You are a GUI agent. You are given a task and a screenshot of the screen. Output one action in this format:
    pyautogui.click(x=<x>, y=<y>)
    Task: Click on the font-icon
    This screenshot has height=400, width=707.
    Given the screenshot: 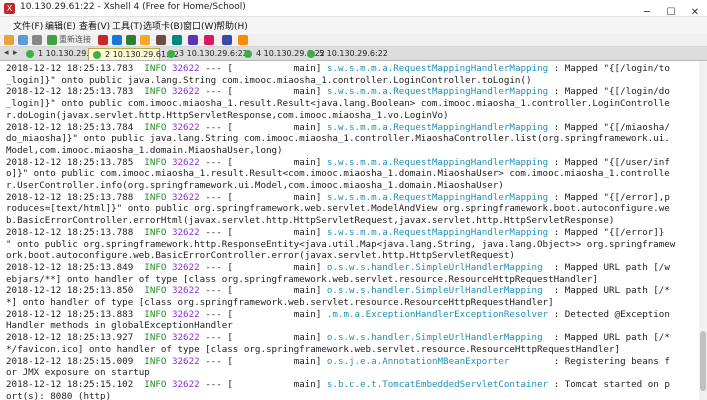 What is the action you would take?
    pyautogui.click(x=193, y=40)
    